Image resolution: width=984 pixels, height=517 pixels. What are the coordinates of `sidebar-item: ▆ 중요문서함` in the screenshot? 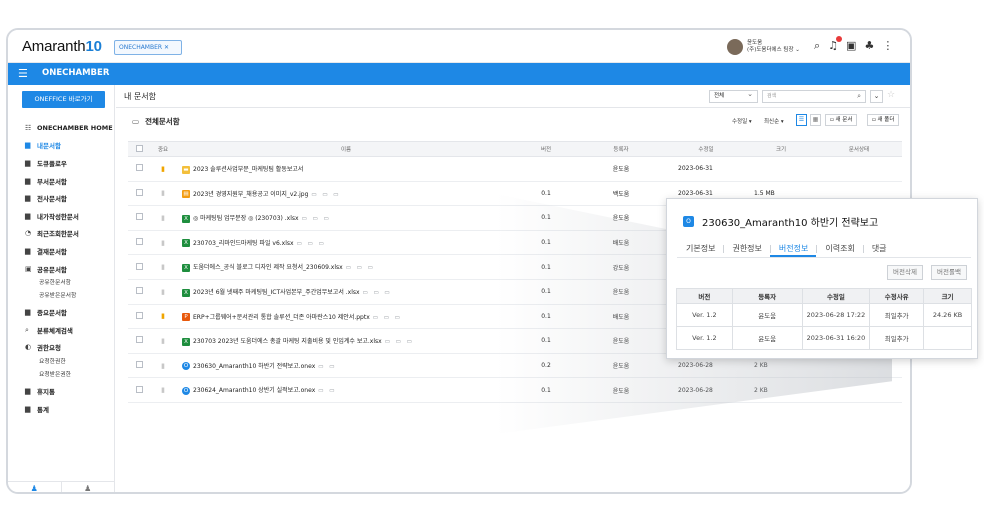 It's located at (61, 312).